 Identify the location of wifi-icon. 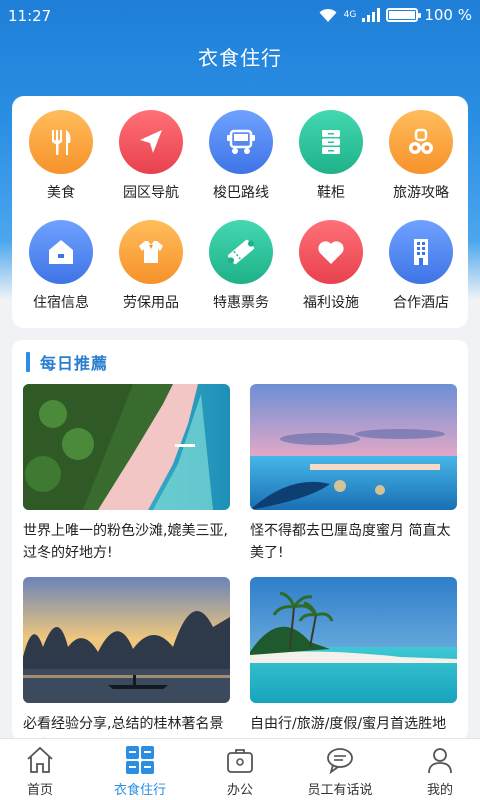
(328, 15).